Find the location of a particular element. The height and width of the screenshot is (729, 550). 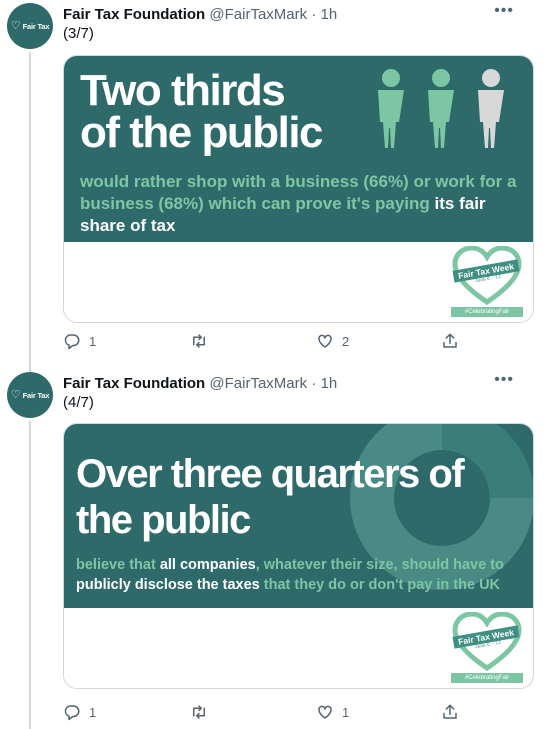

image-subtext-part: that they do or don't pay in the UK is located at coordinates (380, 585).